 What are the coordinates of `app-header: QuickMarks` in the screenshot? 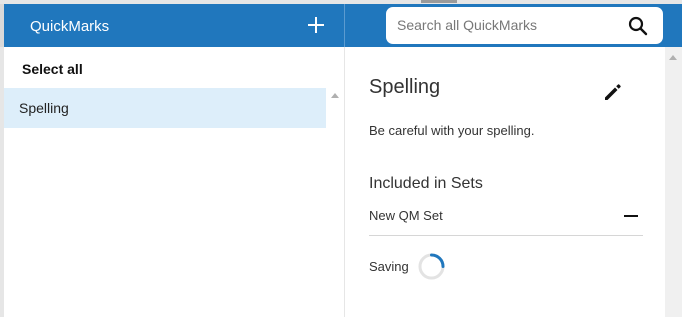 It's located at (341, 25).